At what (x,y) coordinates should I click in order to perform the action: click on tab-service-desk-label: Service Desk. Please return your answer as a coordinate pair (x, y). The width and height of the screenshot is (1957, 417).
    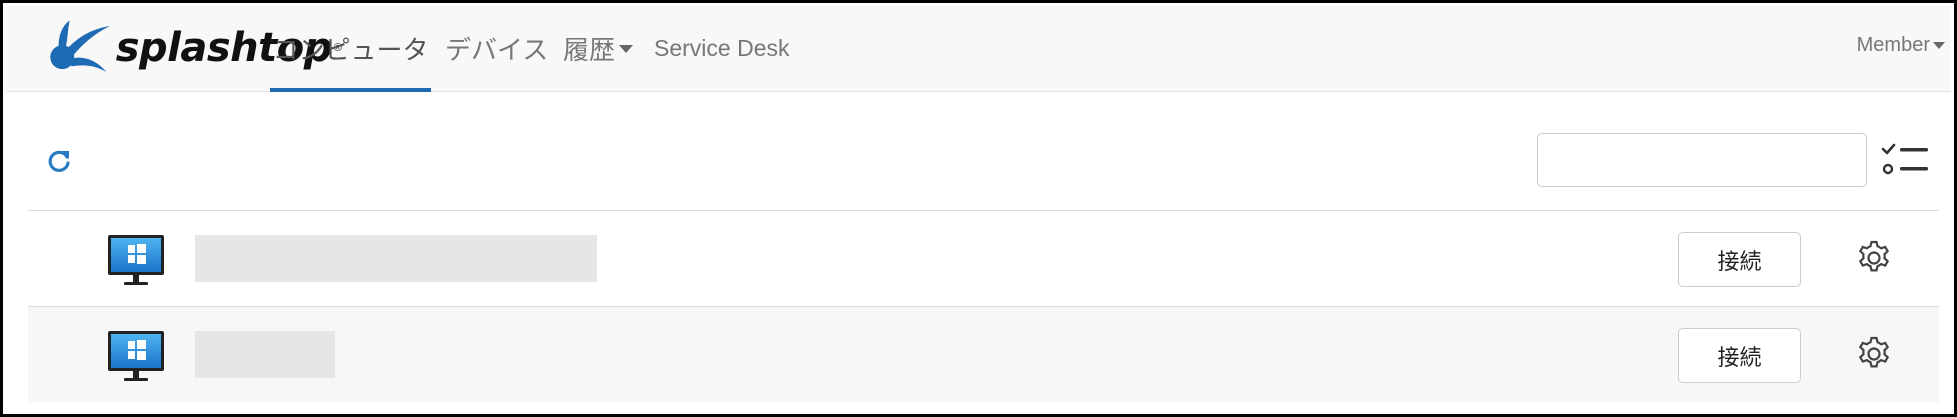
    Looking at the image, I should click on (722, 48).